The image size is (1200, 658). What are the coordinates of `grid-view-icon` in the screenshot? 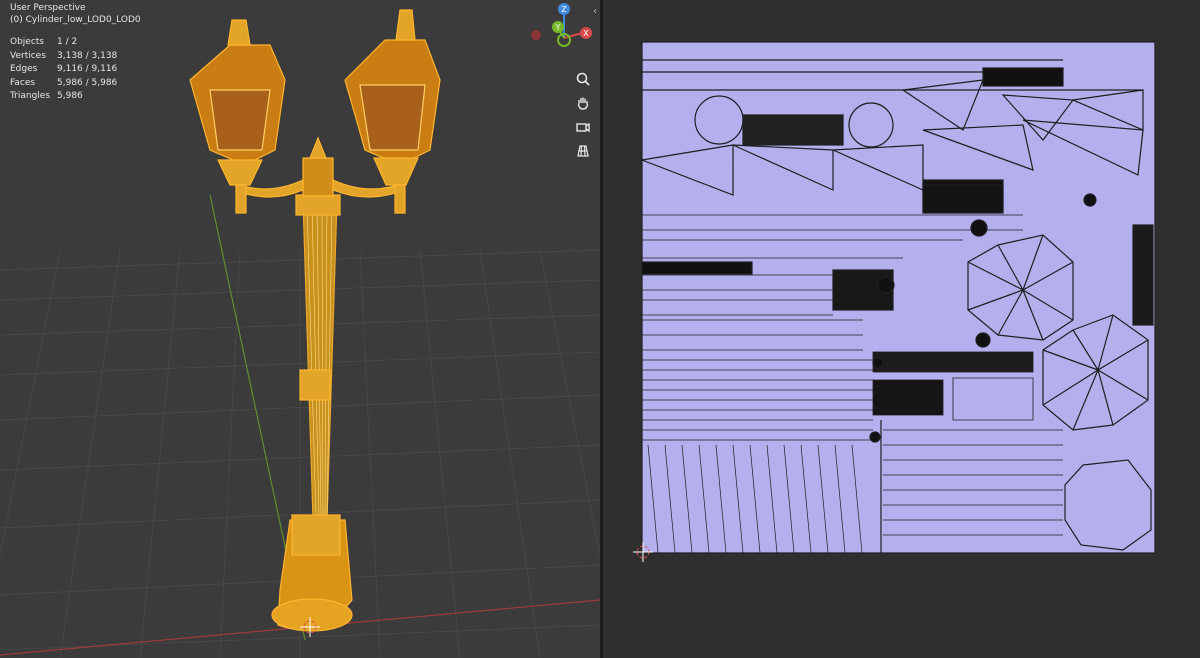 It's located at (583, 151).